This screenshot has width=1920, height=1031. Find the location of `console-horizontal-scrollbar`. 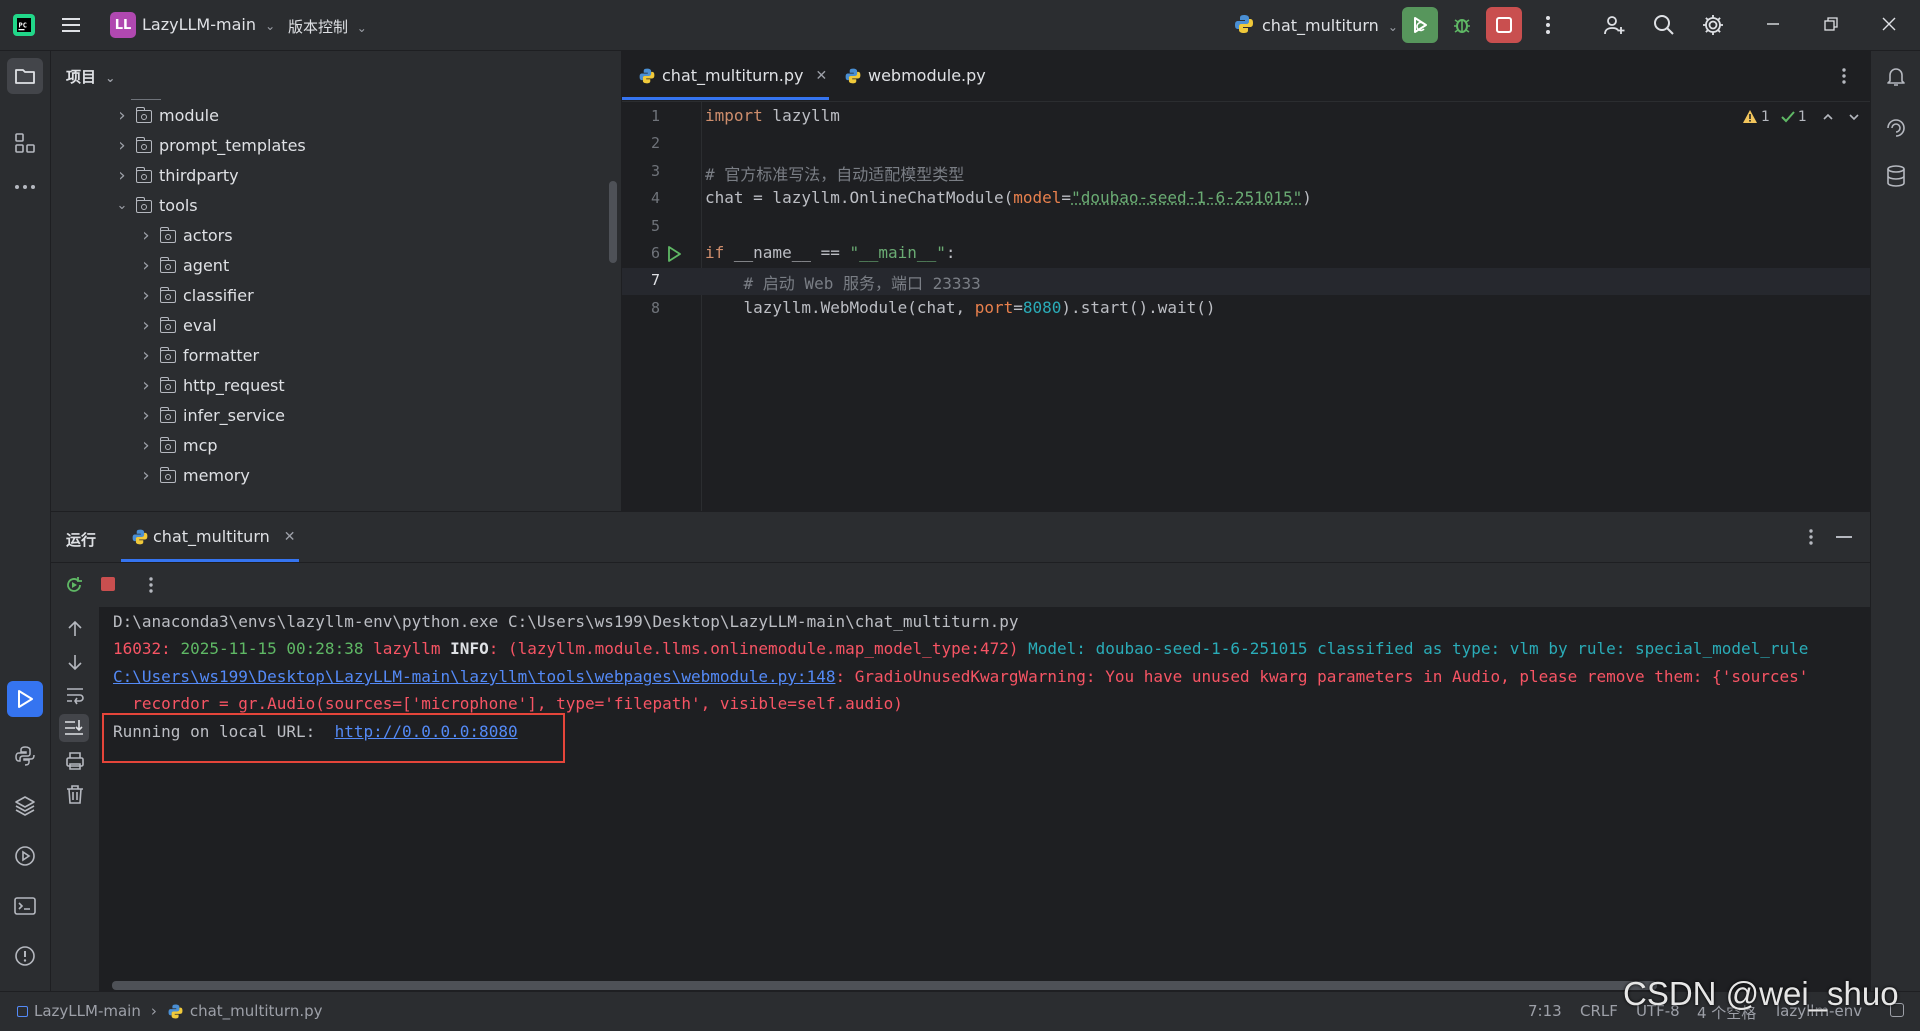

console-horizontal-scrollbar is located at coordinates (884, 985).